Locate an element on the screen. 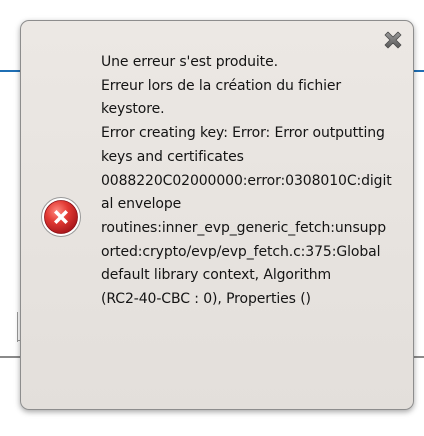 Image resolution: width=424 pixels, height=436 pixels. message-line: Erreur lors de la création du fichier is located at coordinates (221, 85).